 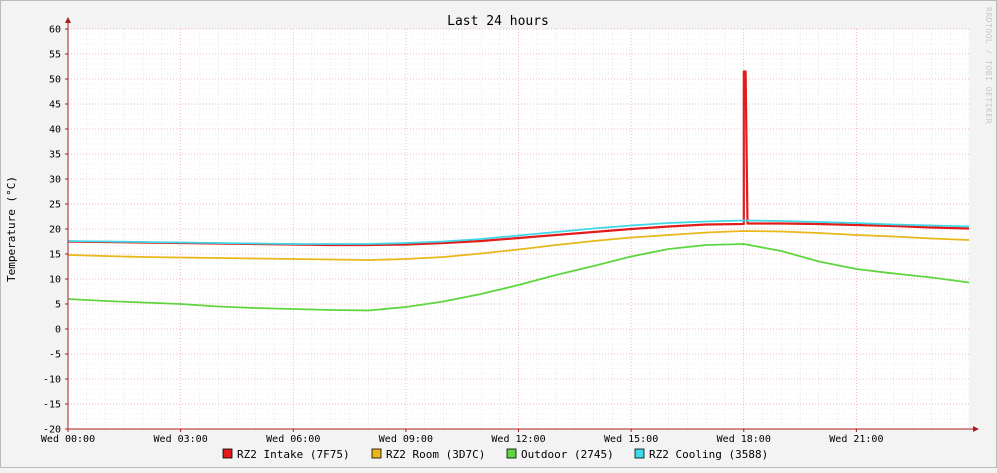 I want to click on y-tick-label: 15, so click(x=55, y=255).